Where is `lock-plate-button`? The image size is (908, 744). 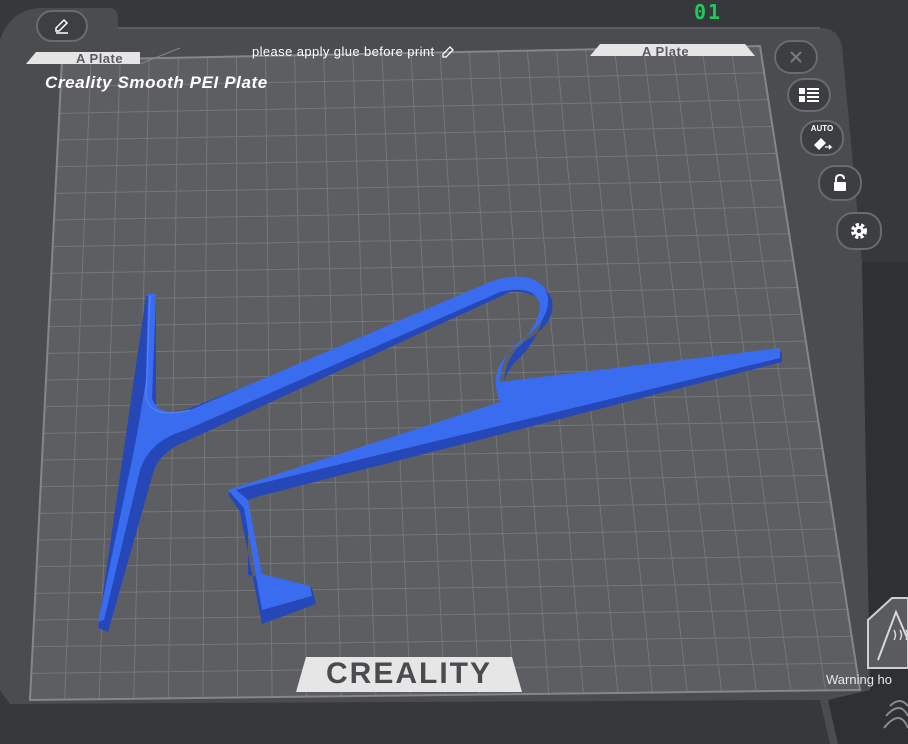 lock-plate-button is located at coordinates (840, 183).